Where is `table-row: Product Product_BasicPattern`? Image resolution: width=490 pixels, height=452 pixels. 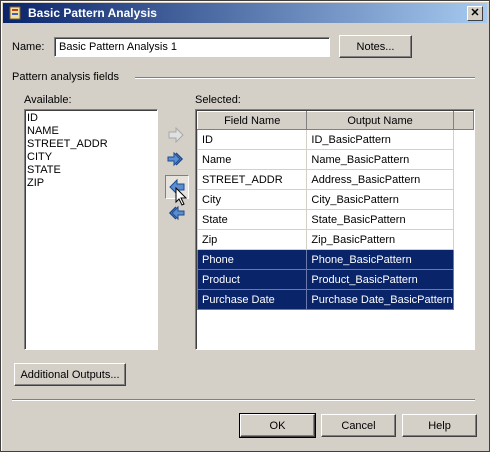
table-row: Product Product_BasicPattern is located at coordinates (335, 279).